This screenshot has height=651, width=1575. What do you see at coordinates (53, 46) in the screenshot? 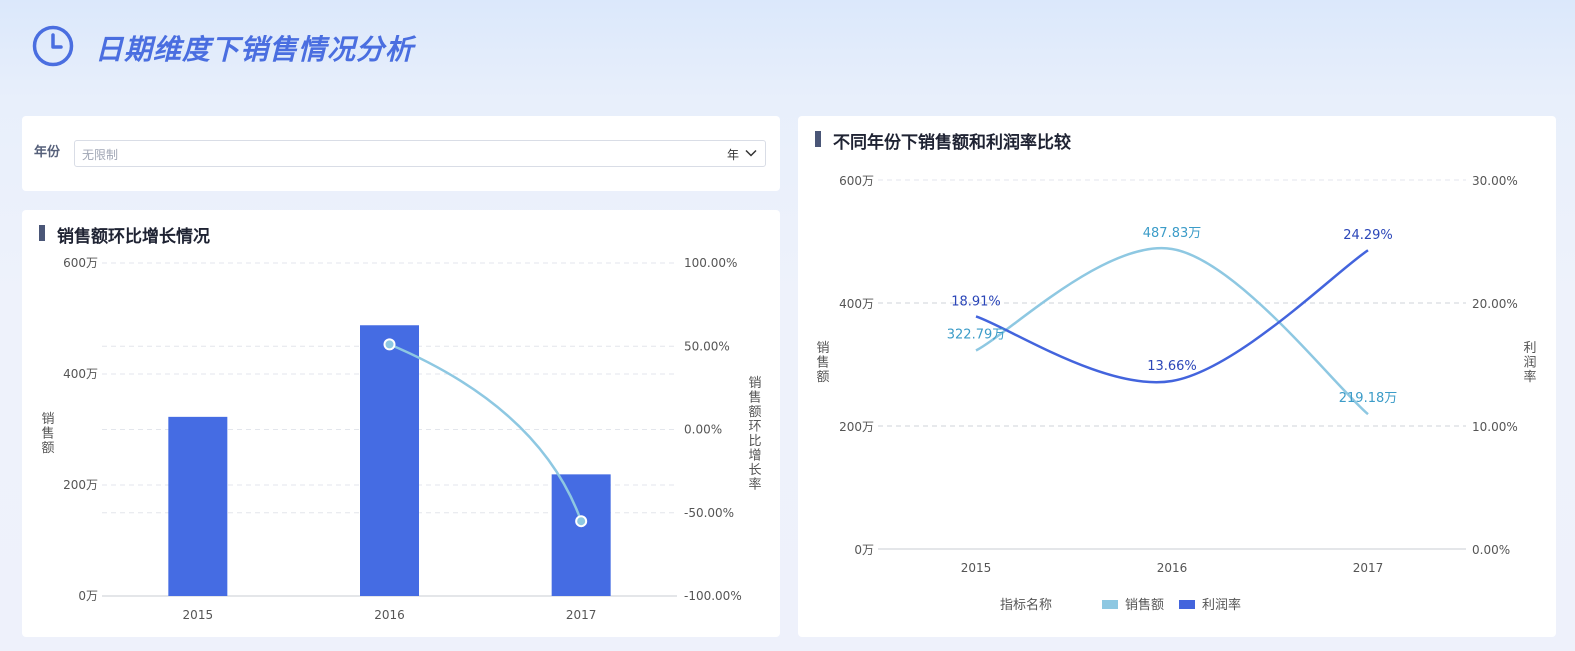
I see `clock-icon` at bounding box center [53, 46].